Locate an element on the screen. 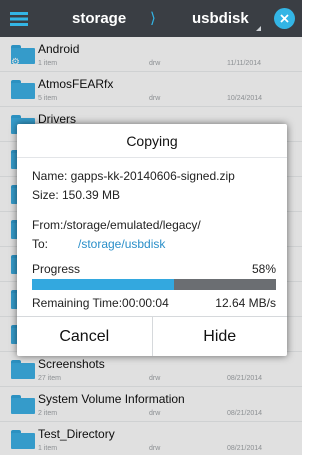  breadcrumb-storage: storage is located at coordinates (99, 18).